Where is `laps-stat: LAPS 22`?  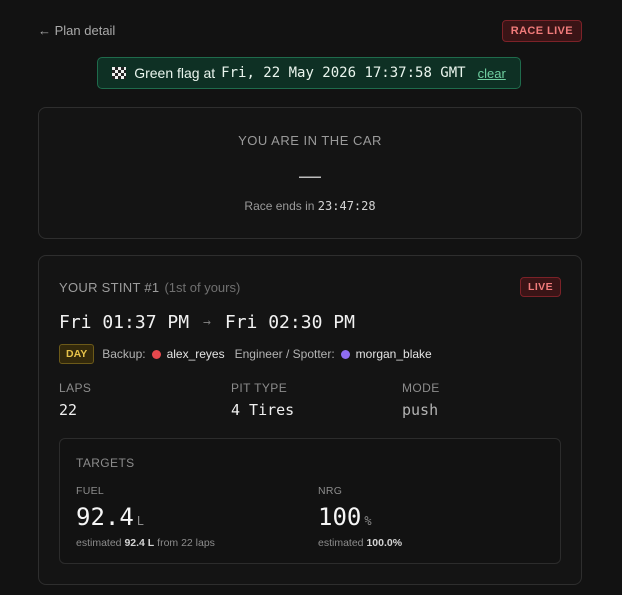
laps-stat: LAPS 22 is located at coordinates (75, 400).